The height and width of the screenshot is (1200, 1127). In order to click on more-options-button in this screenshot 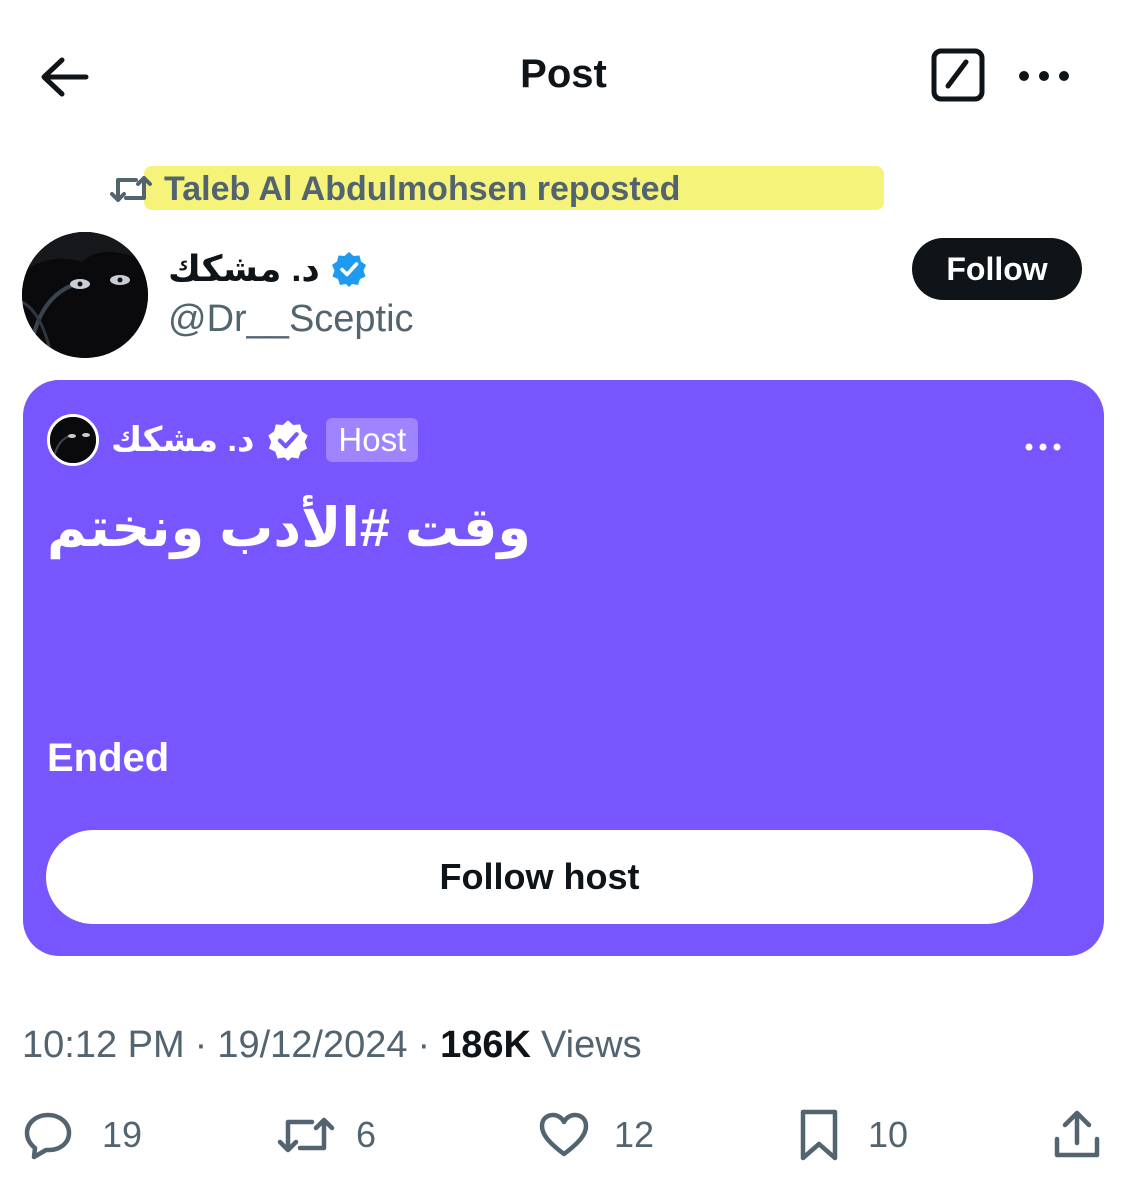, I will do `click(1044, 76)`.